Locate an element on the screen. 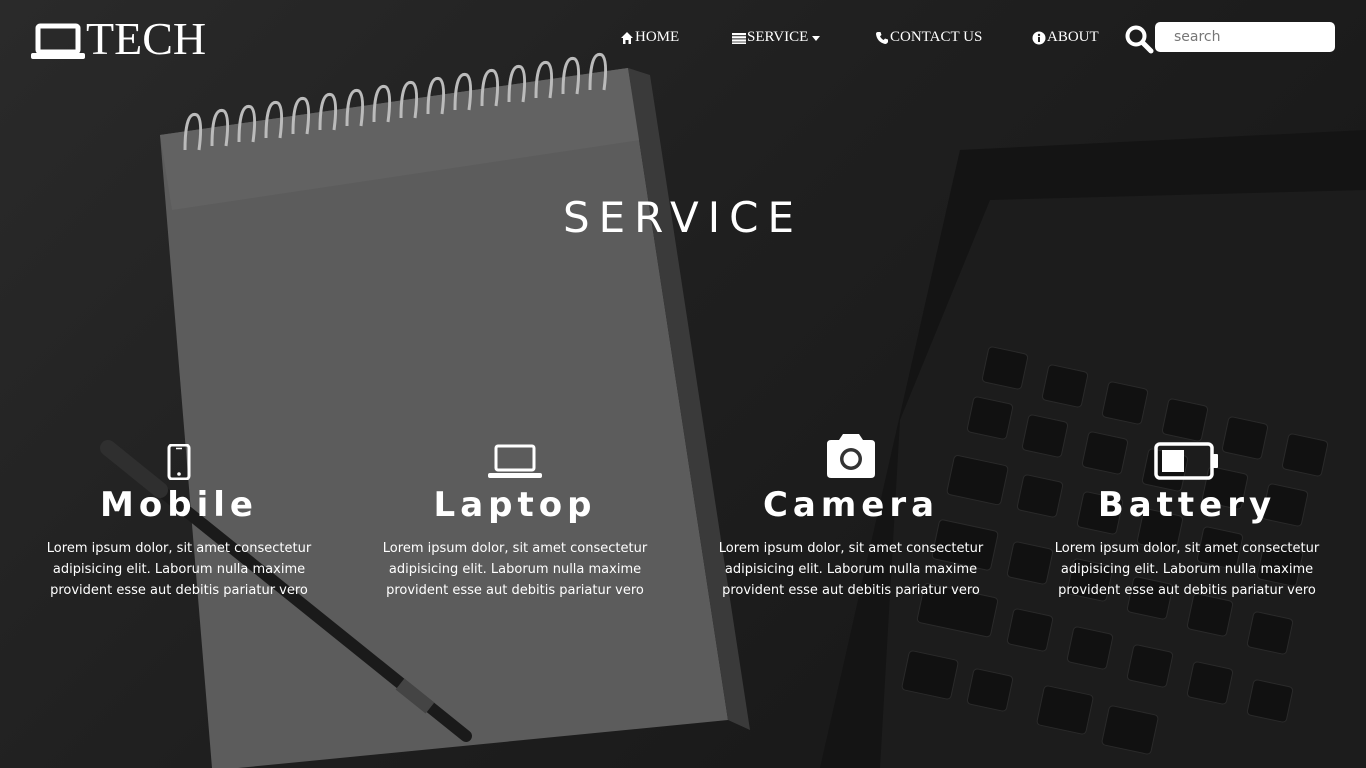 Image resolution: width=1366 pixels, height=768 pixels. mobile-phone-icon is located at coordinates (179, 462).